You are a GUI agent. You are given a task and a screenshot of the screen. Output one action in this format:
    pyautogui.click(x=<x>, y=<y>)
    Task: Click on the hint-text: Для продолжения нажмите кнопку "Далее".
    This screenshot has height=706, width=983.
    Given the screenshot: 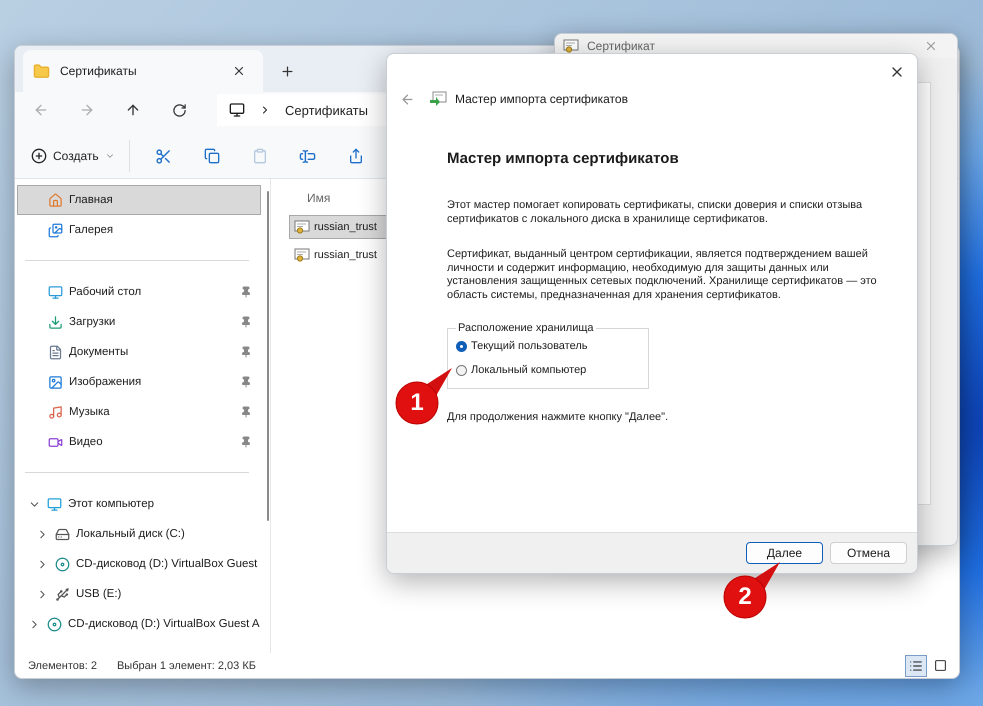 What is the action you would take?
    pyautogui.click(x=558, y=417)
    